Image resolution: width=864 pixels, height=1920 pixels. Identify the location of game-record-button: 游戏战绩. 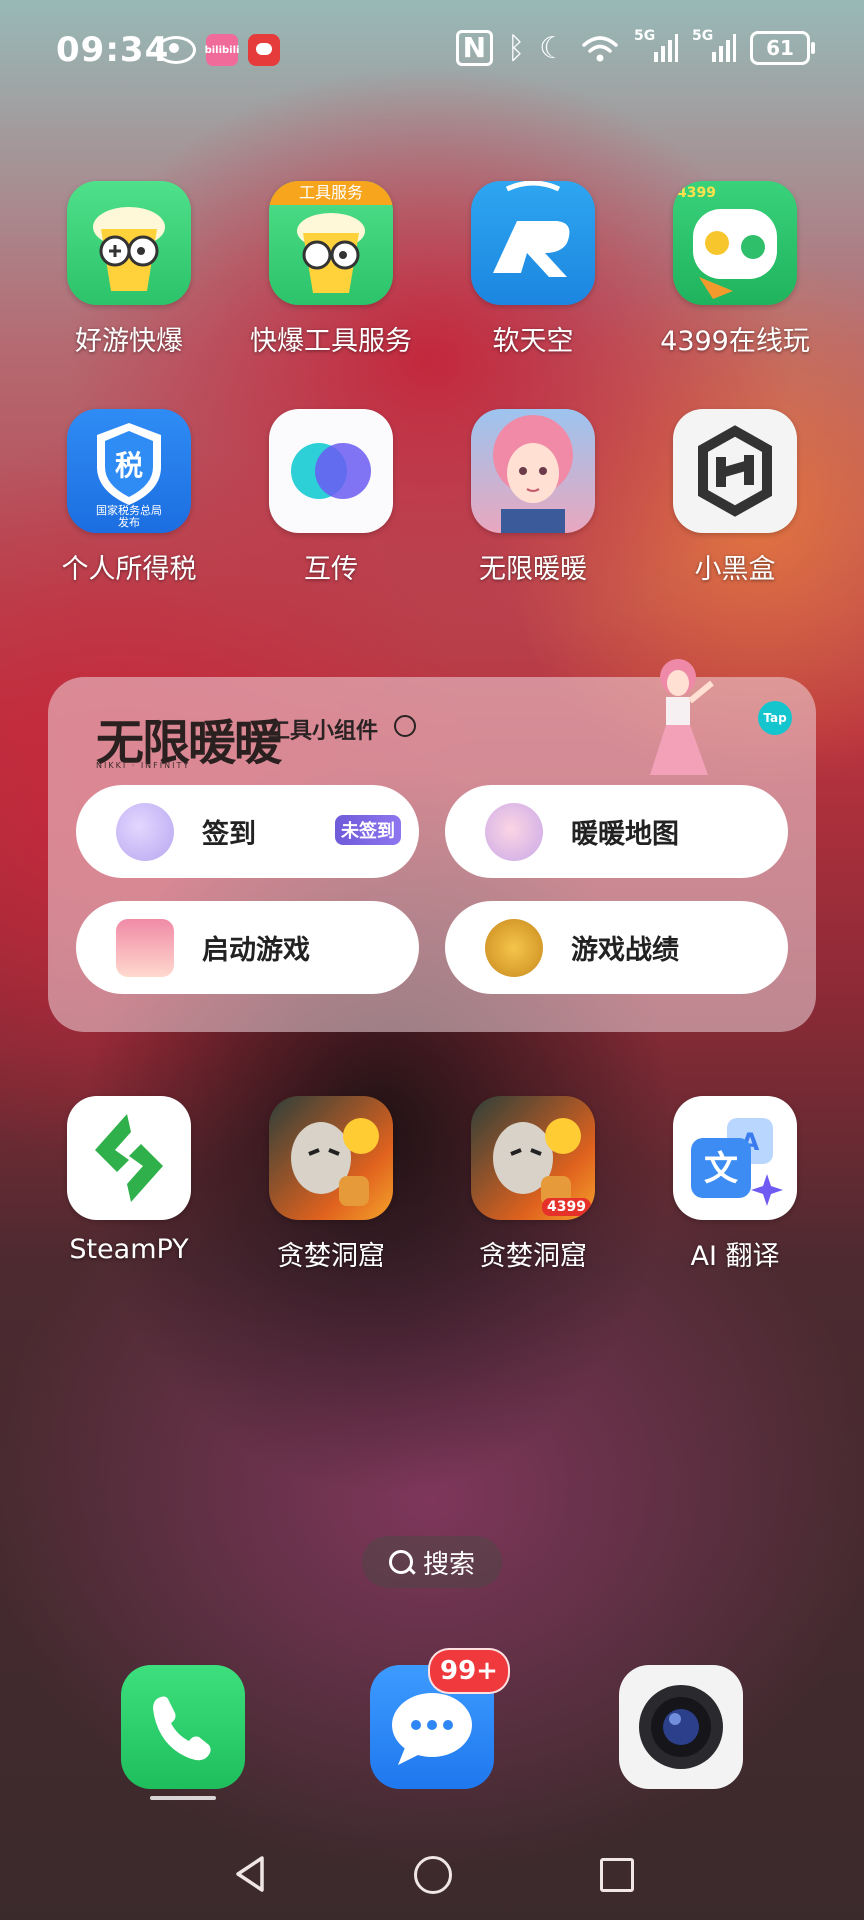
(616, 947).